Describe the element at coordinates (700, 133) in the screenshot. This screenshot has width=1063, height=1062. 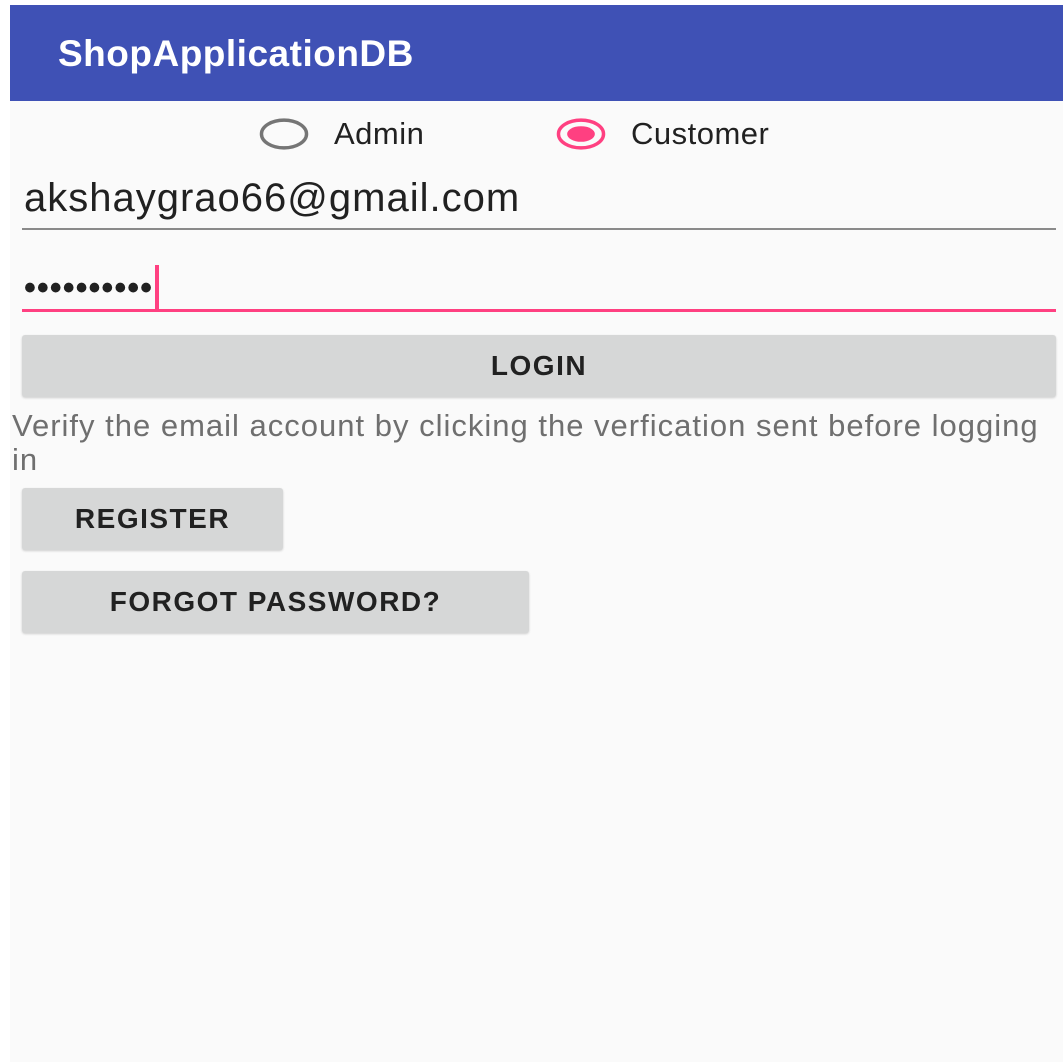
I see `radio-customer-label: Customer` at that location.